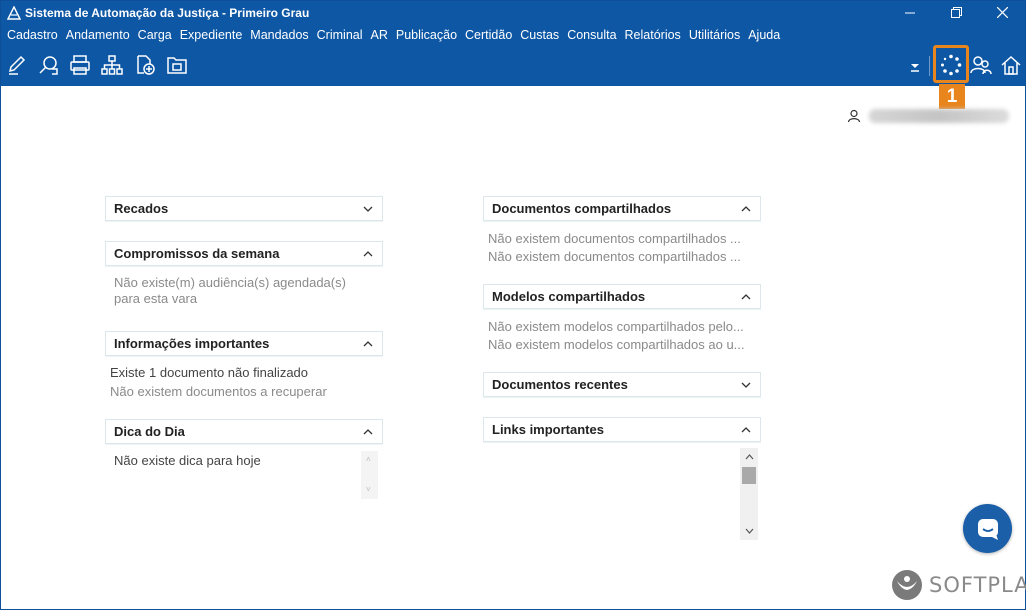 This screenshot has height=610, width=1026. I want to click on menu-criminal: Criminal, so click(340, 35).